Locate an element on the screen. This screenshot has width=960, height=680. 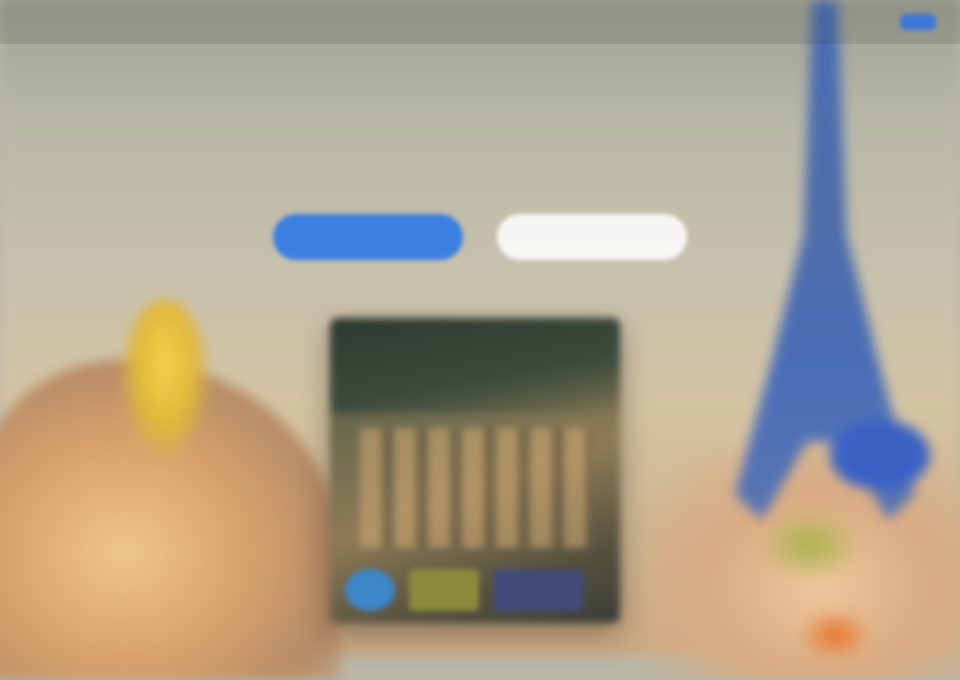
building-roof is located at coordinates (475, 365).